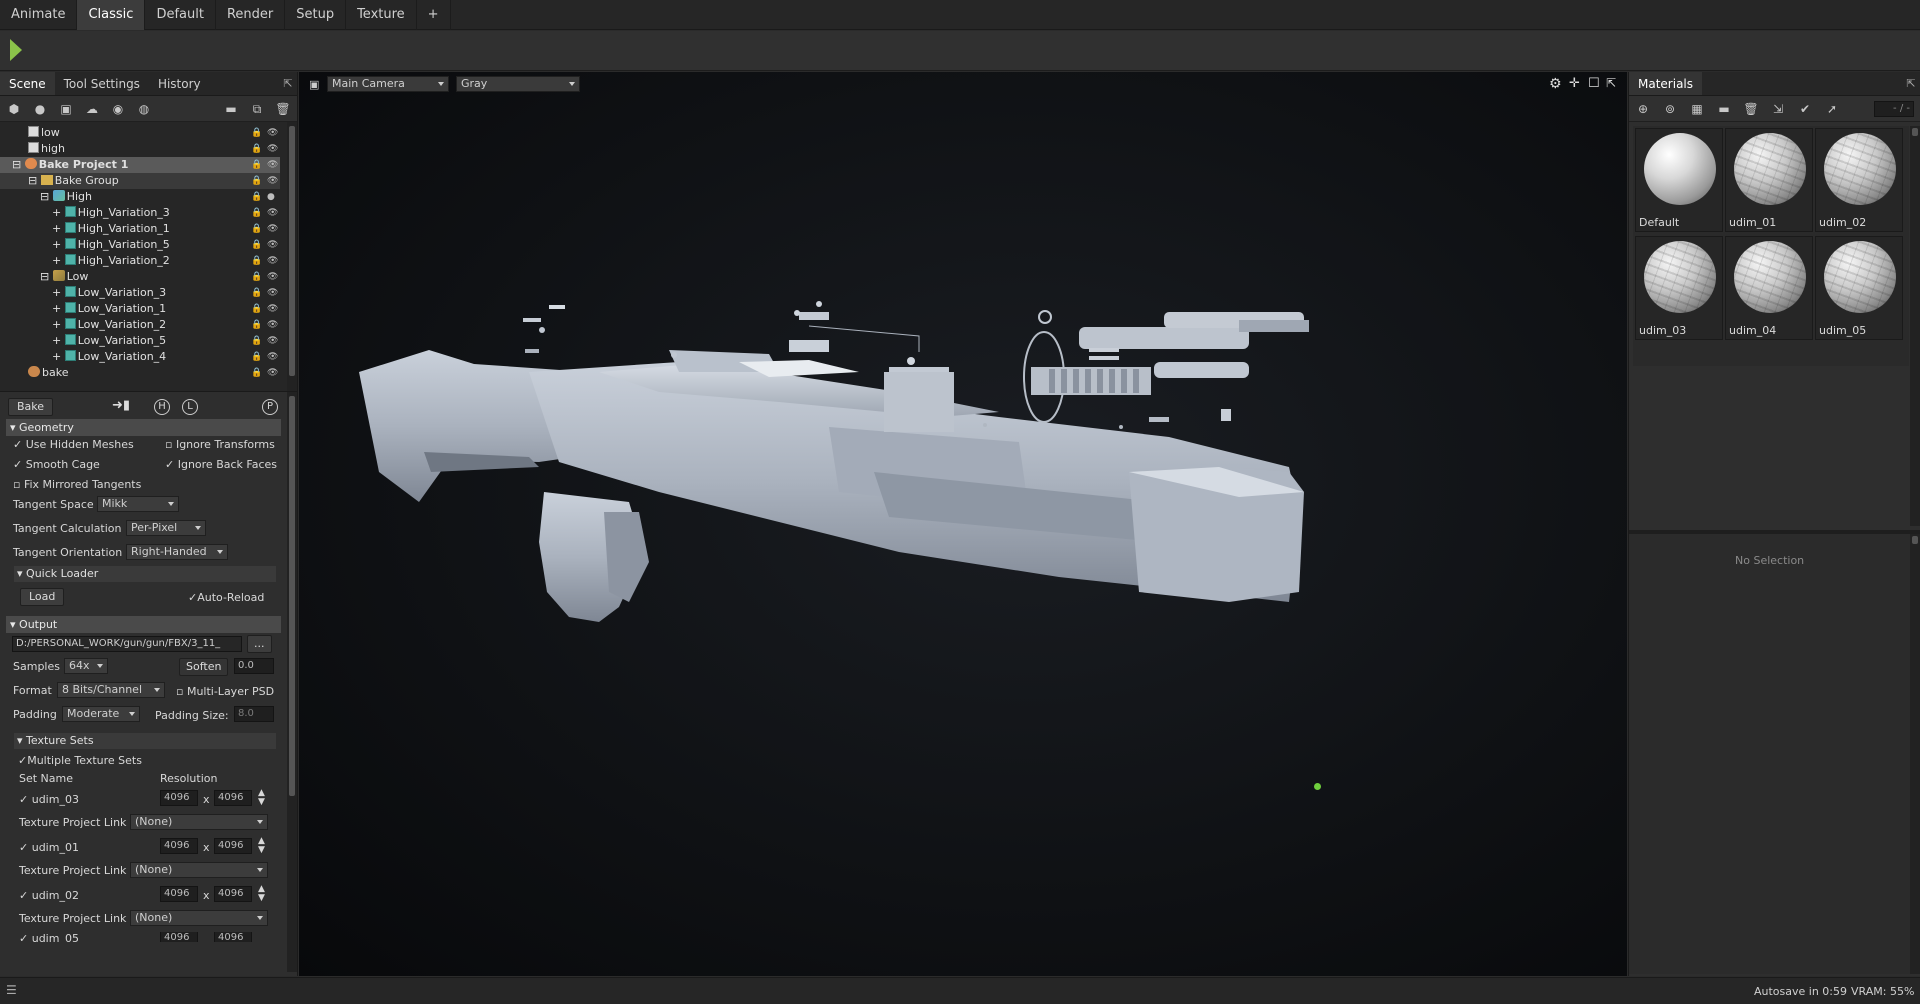 Image resolution: width=1920 pixels, height=1004 pixels. What do you see at coordinates (254, 714) in the screenshot?
I see `padding-size-field: 8.0` at bounding box center [254, 714].